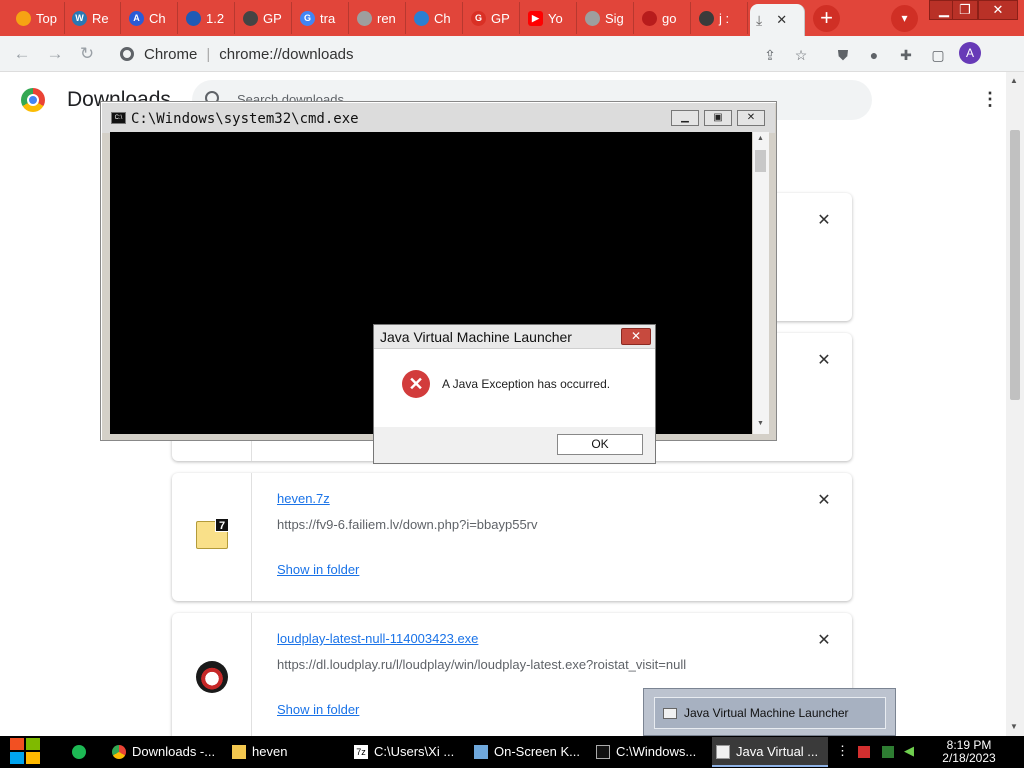 This screenshot has height=768, width=1024. Describe the element at coordinates (26, 752) in the screenshot. I see `start-button` at that location.